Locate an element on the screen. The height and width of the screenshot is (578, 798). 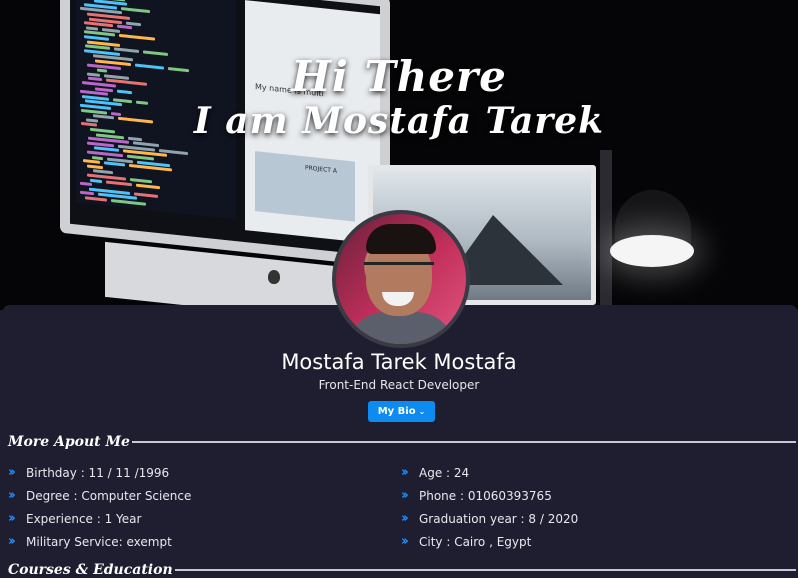
hero-greeting: Hi There is located at coordinates (399, 76).